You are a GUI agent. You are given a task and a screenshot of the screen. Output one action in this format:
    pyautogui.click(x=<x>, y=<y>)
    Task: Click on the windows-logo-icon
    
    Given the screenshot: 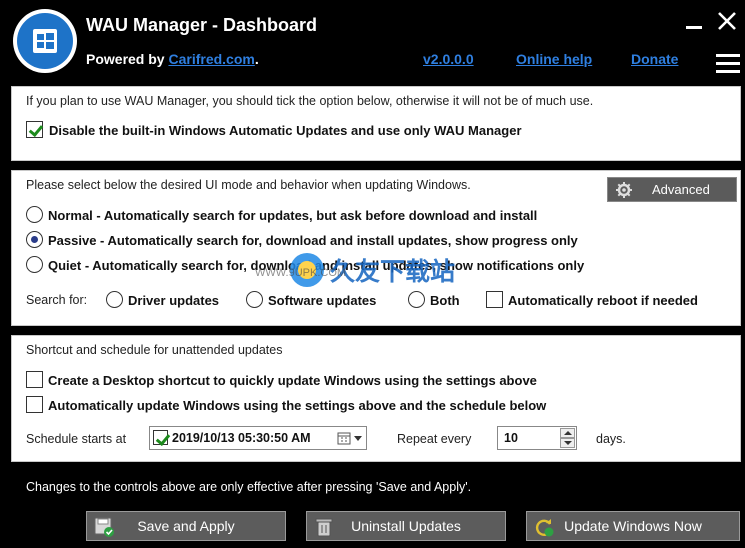 What is the action you would take?
    pyautogui.click(x=45, y=41)
    